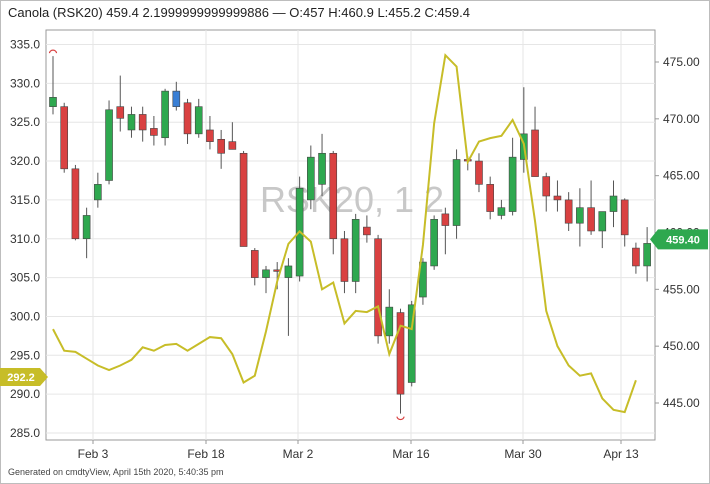 The height and width of the screenshot is (484, 710). Describe the element at coordinates (25, 161) in the screenshot. I see `y-left-tick-label: 320.0` at that location.